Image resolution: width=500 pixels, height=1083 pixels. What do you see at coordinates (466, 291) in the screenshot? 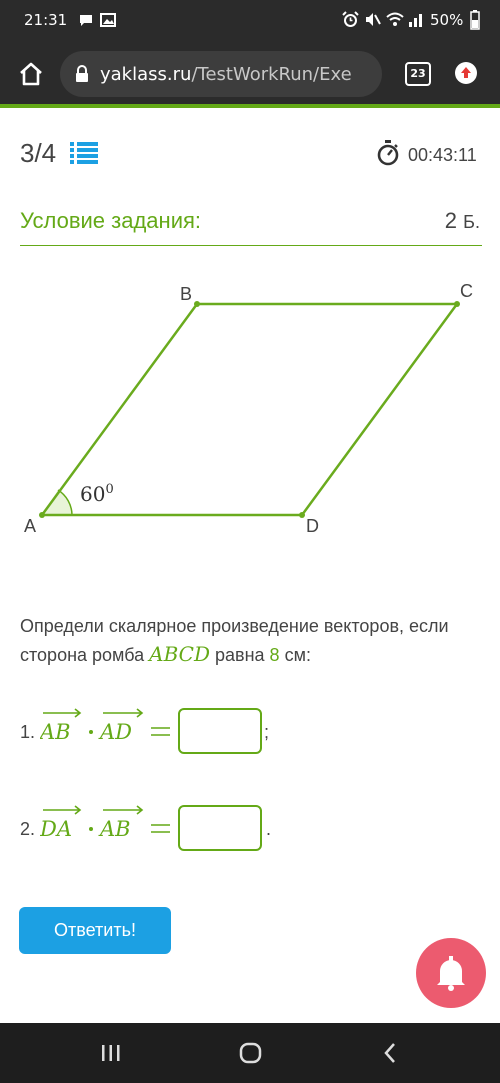
I see `label-c: C` at bounding box center [466, 291].